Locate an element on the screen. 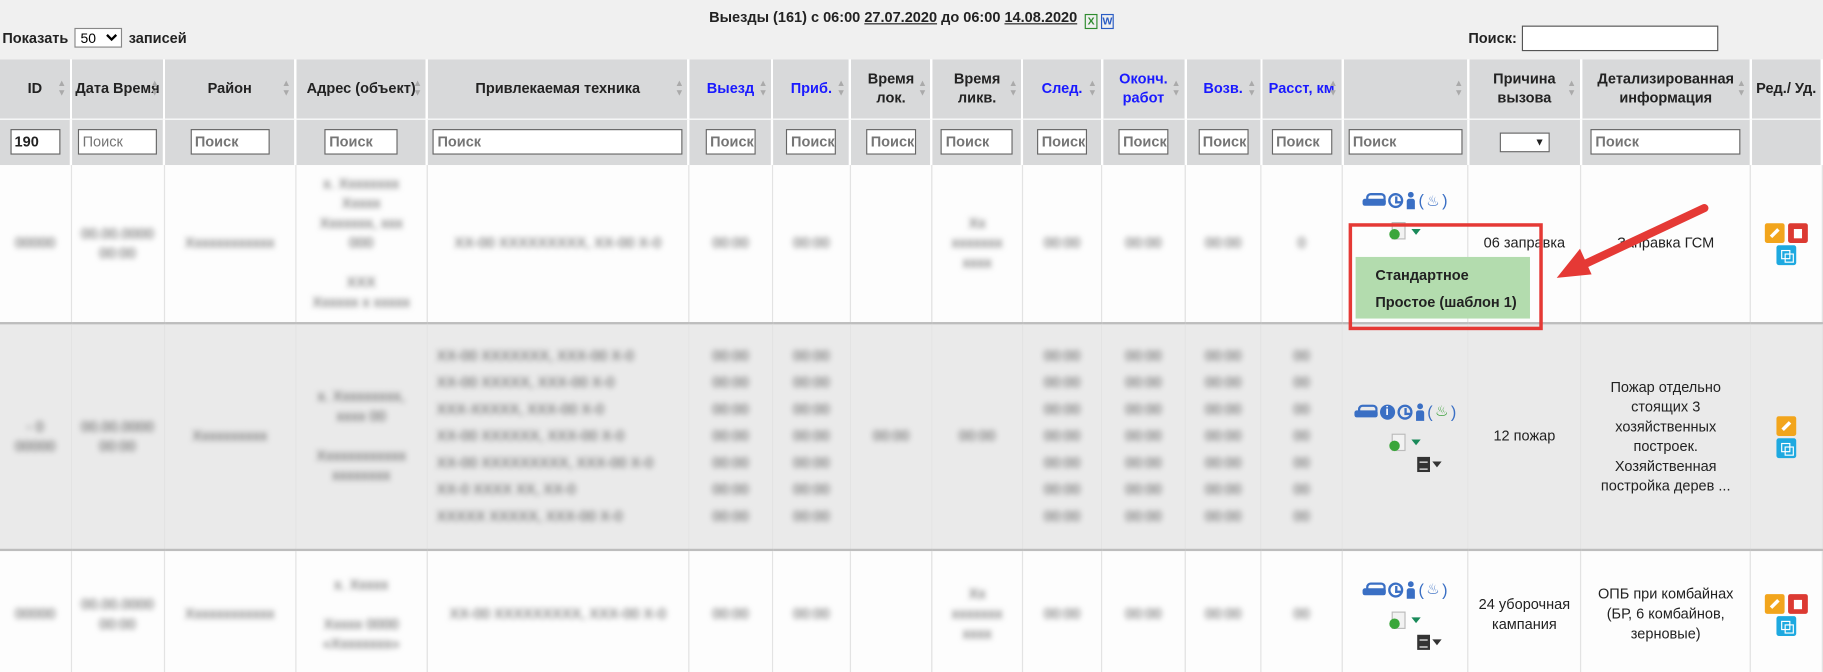 This screenshot has height=672, width=1823. col-header-arrival: Приб. ▲ ▼ is located at coordinates (812, 89).